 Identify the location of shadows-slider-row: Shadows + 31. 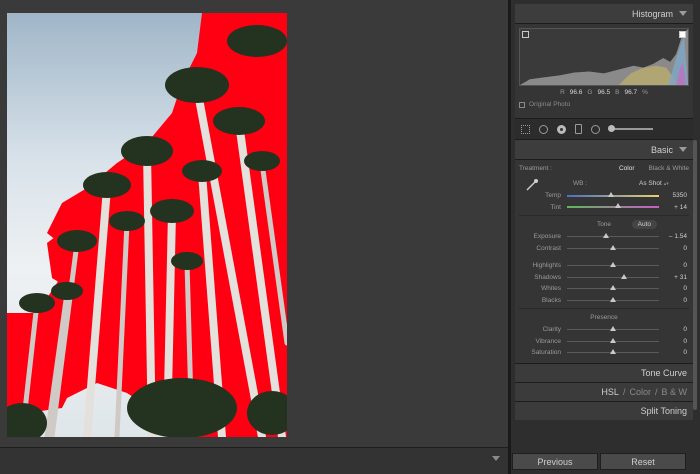
(604, 278).